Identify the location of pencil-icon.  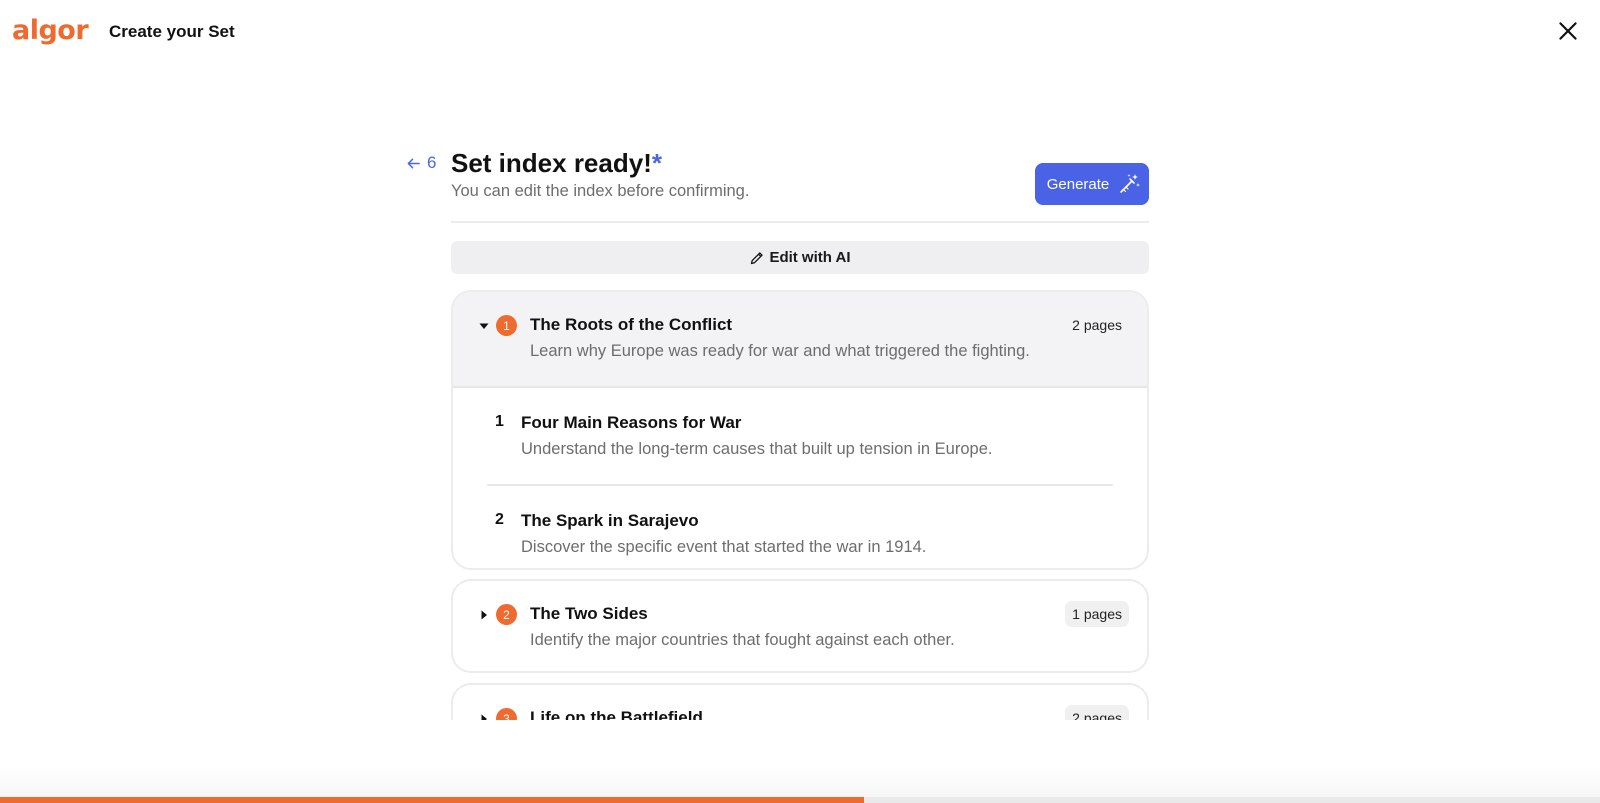
(757, 257).